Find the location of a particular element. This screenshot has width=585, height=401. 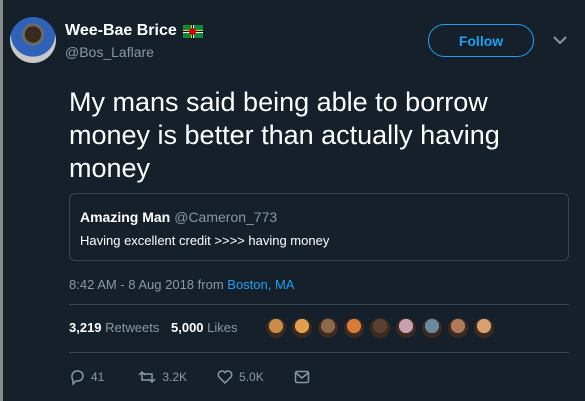

tweet-timestamp: 8:42 AM - 8 Aug 2018 from Boston, MA is located at coordinates (181, 284).